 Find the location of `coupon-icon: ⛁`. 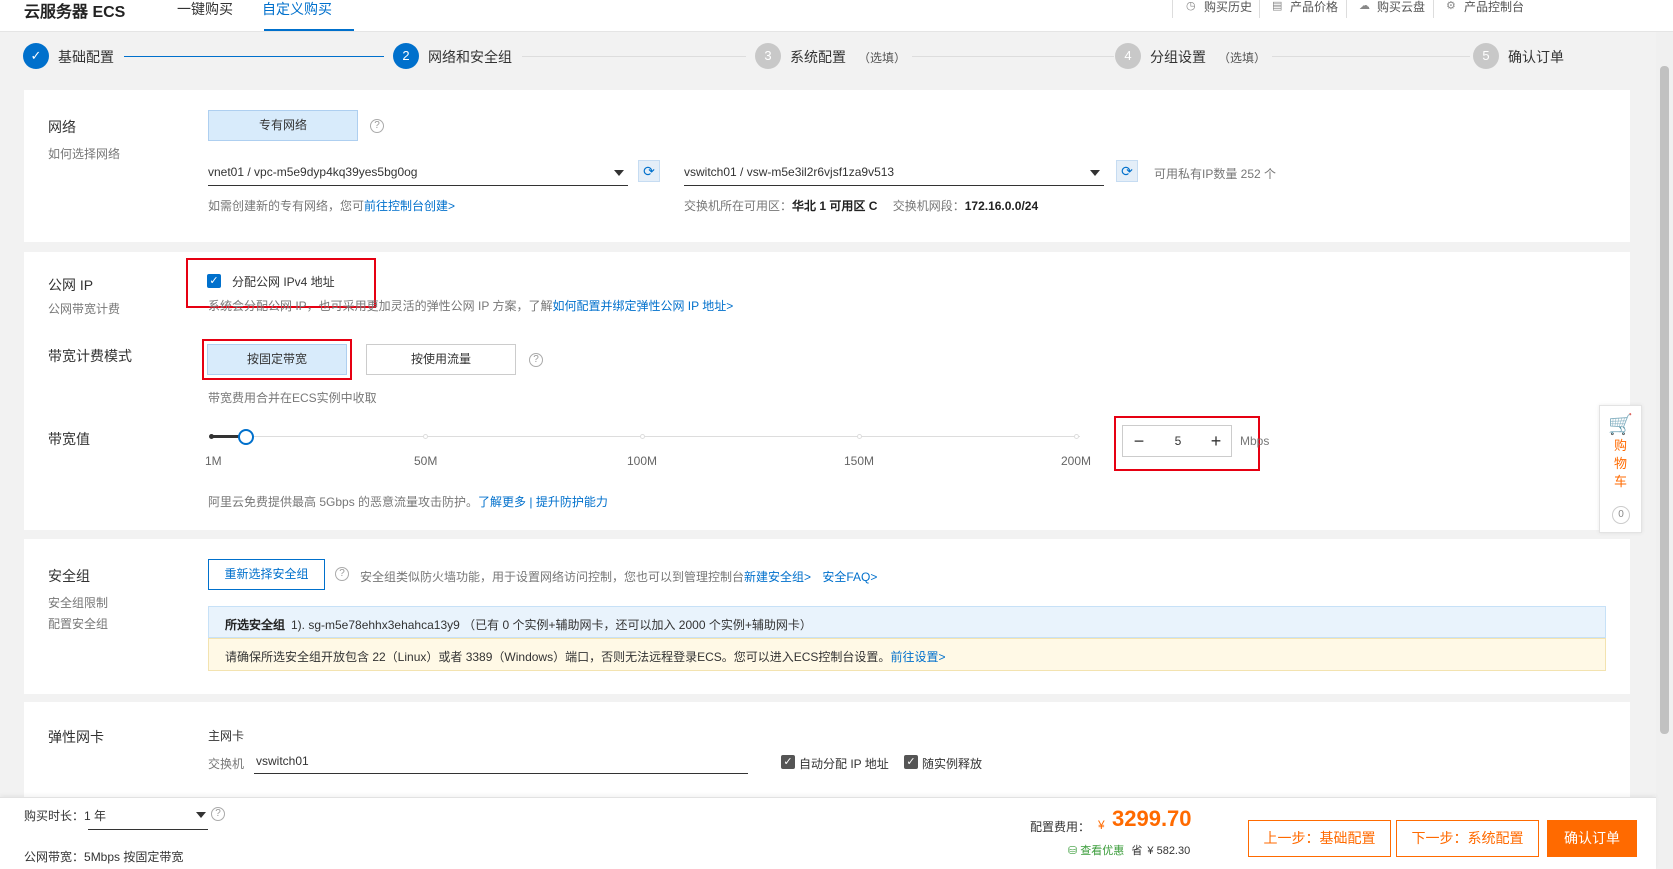

coupon-icon: ⛁ is located at coordinates (1073, 851).